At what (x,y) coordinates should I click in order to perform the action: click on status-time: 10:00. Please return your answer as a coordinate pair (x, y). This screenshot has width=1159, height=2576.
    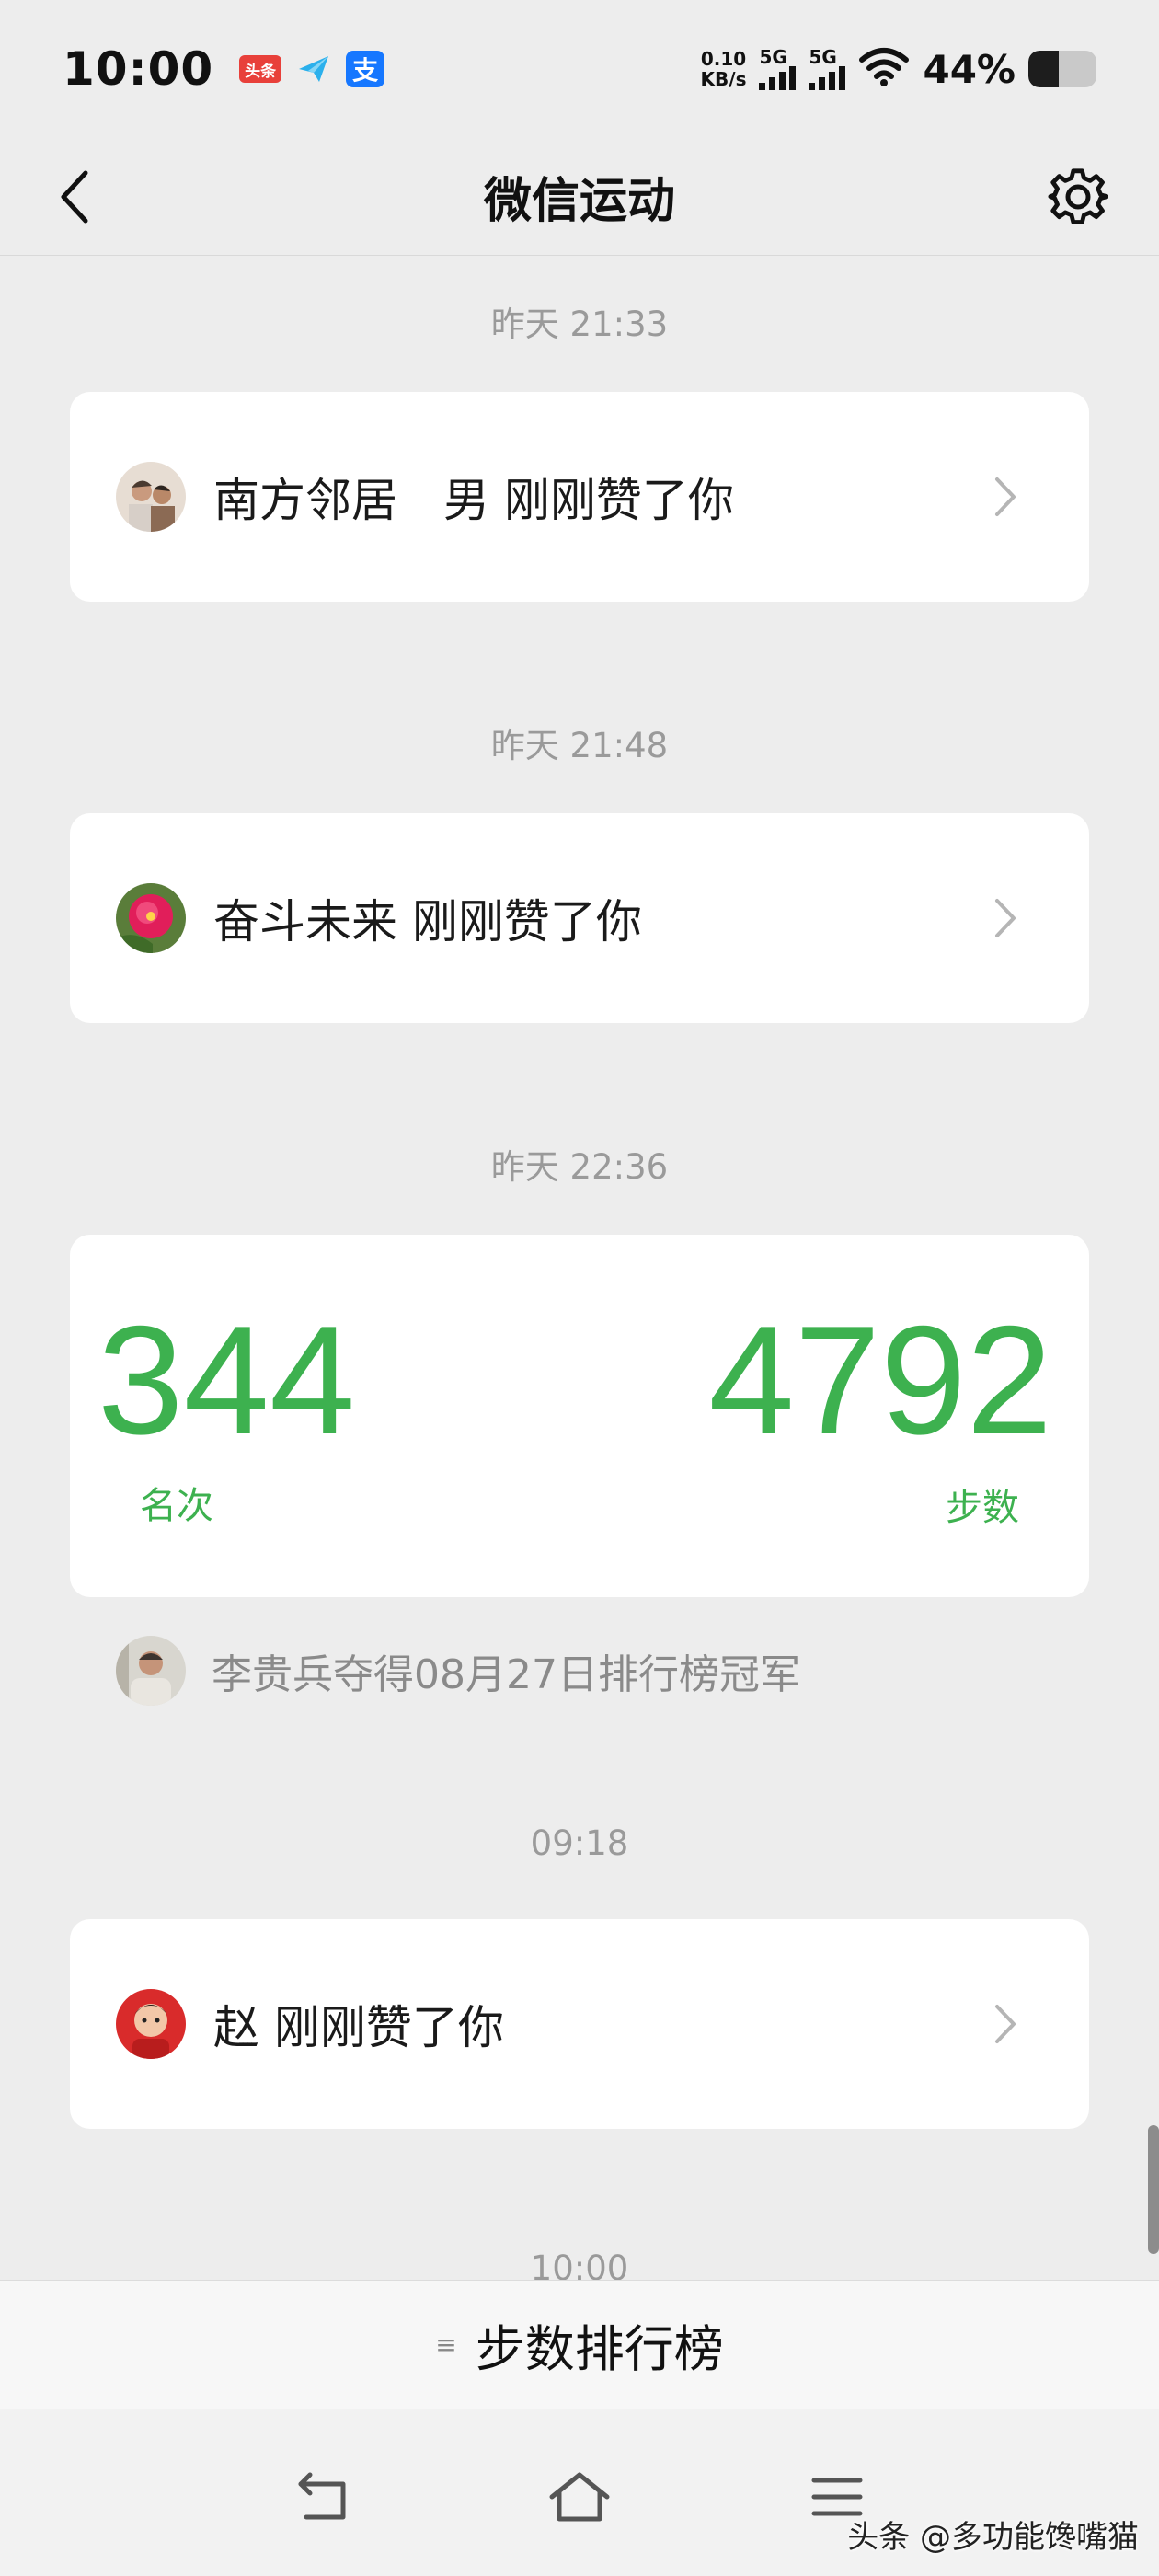
    Looking at the image, I should click on (138, 69).